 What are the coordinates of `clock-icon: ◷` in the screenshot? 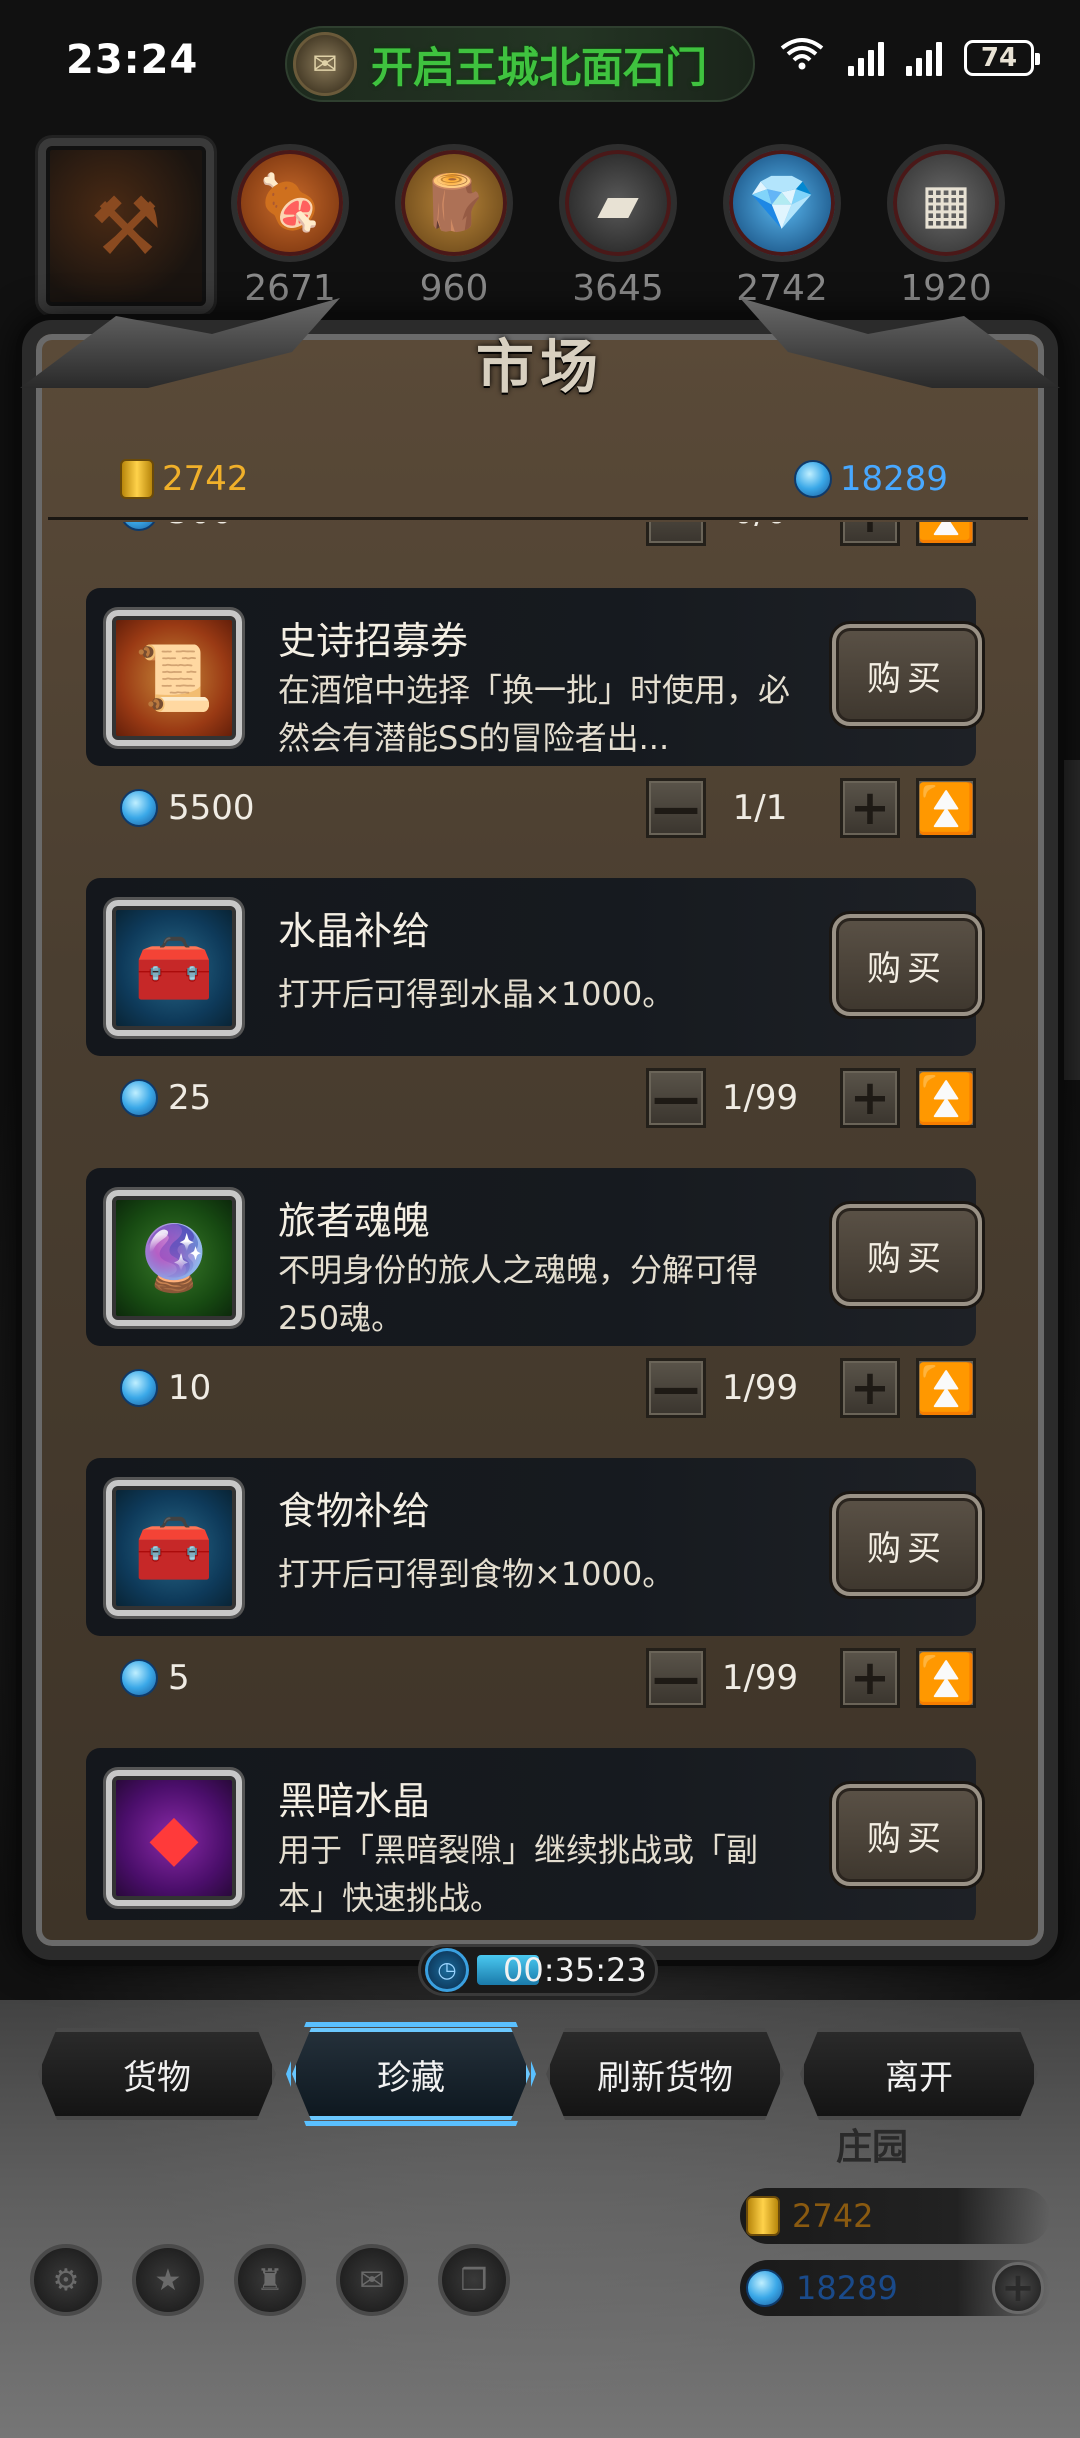 It's located at (447, 1970).